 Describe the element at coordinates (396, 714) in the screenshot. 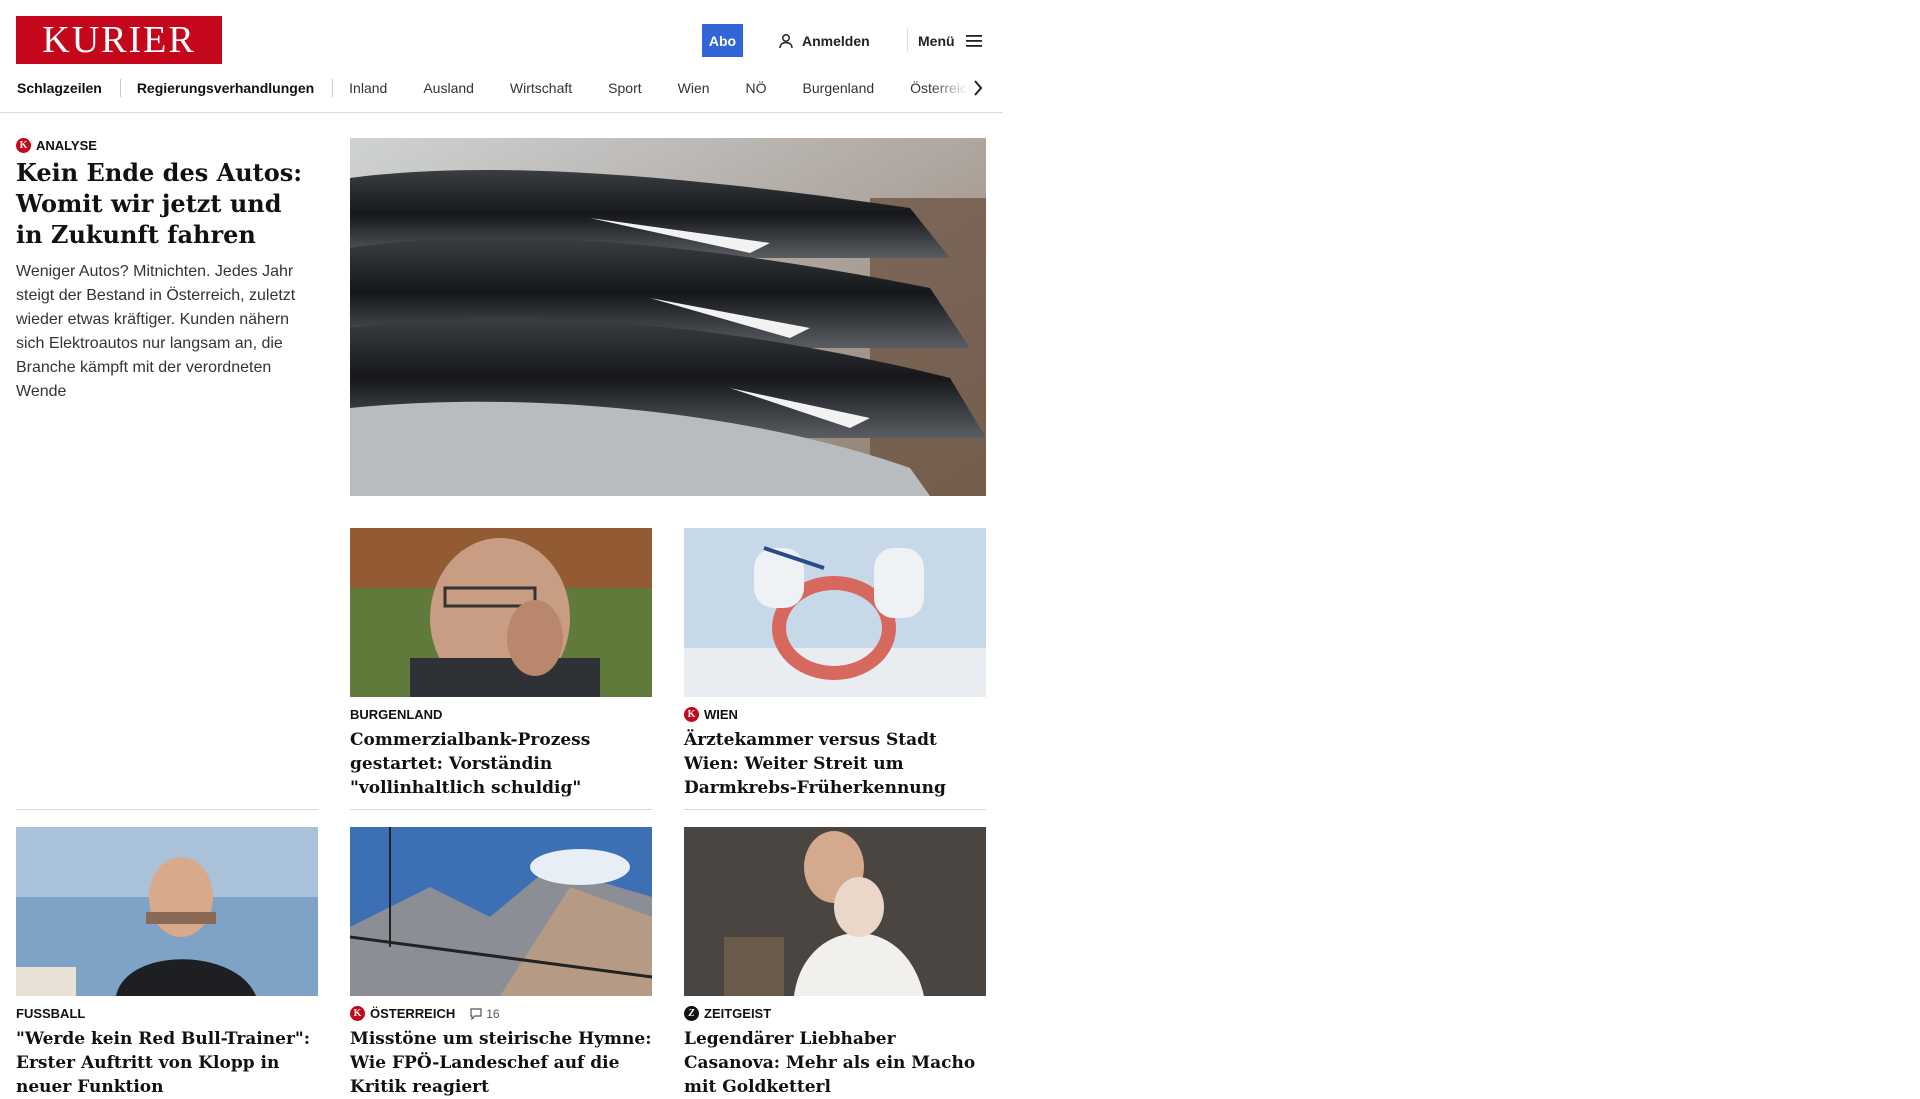

I see `kicker-label: Burgenland` at that location.